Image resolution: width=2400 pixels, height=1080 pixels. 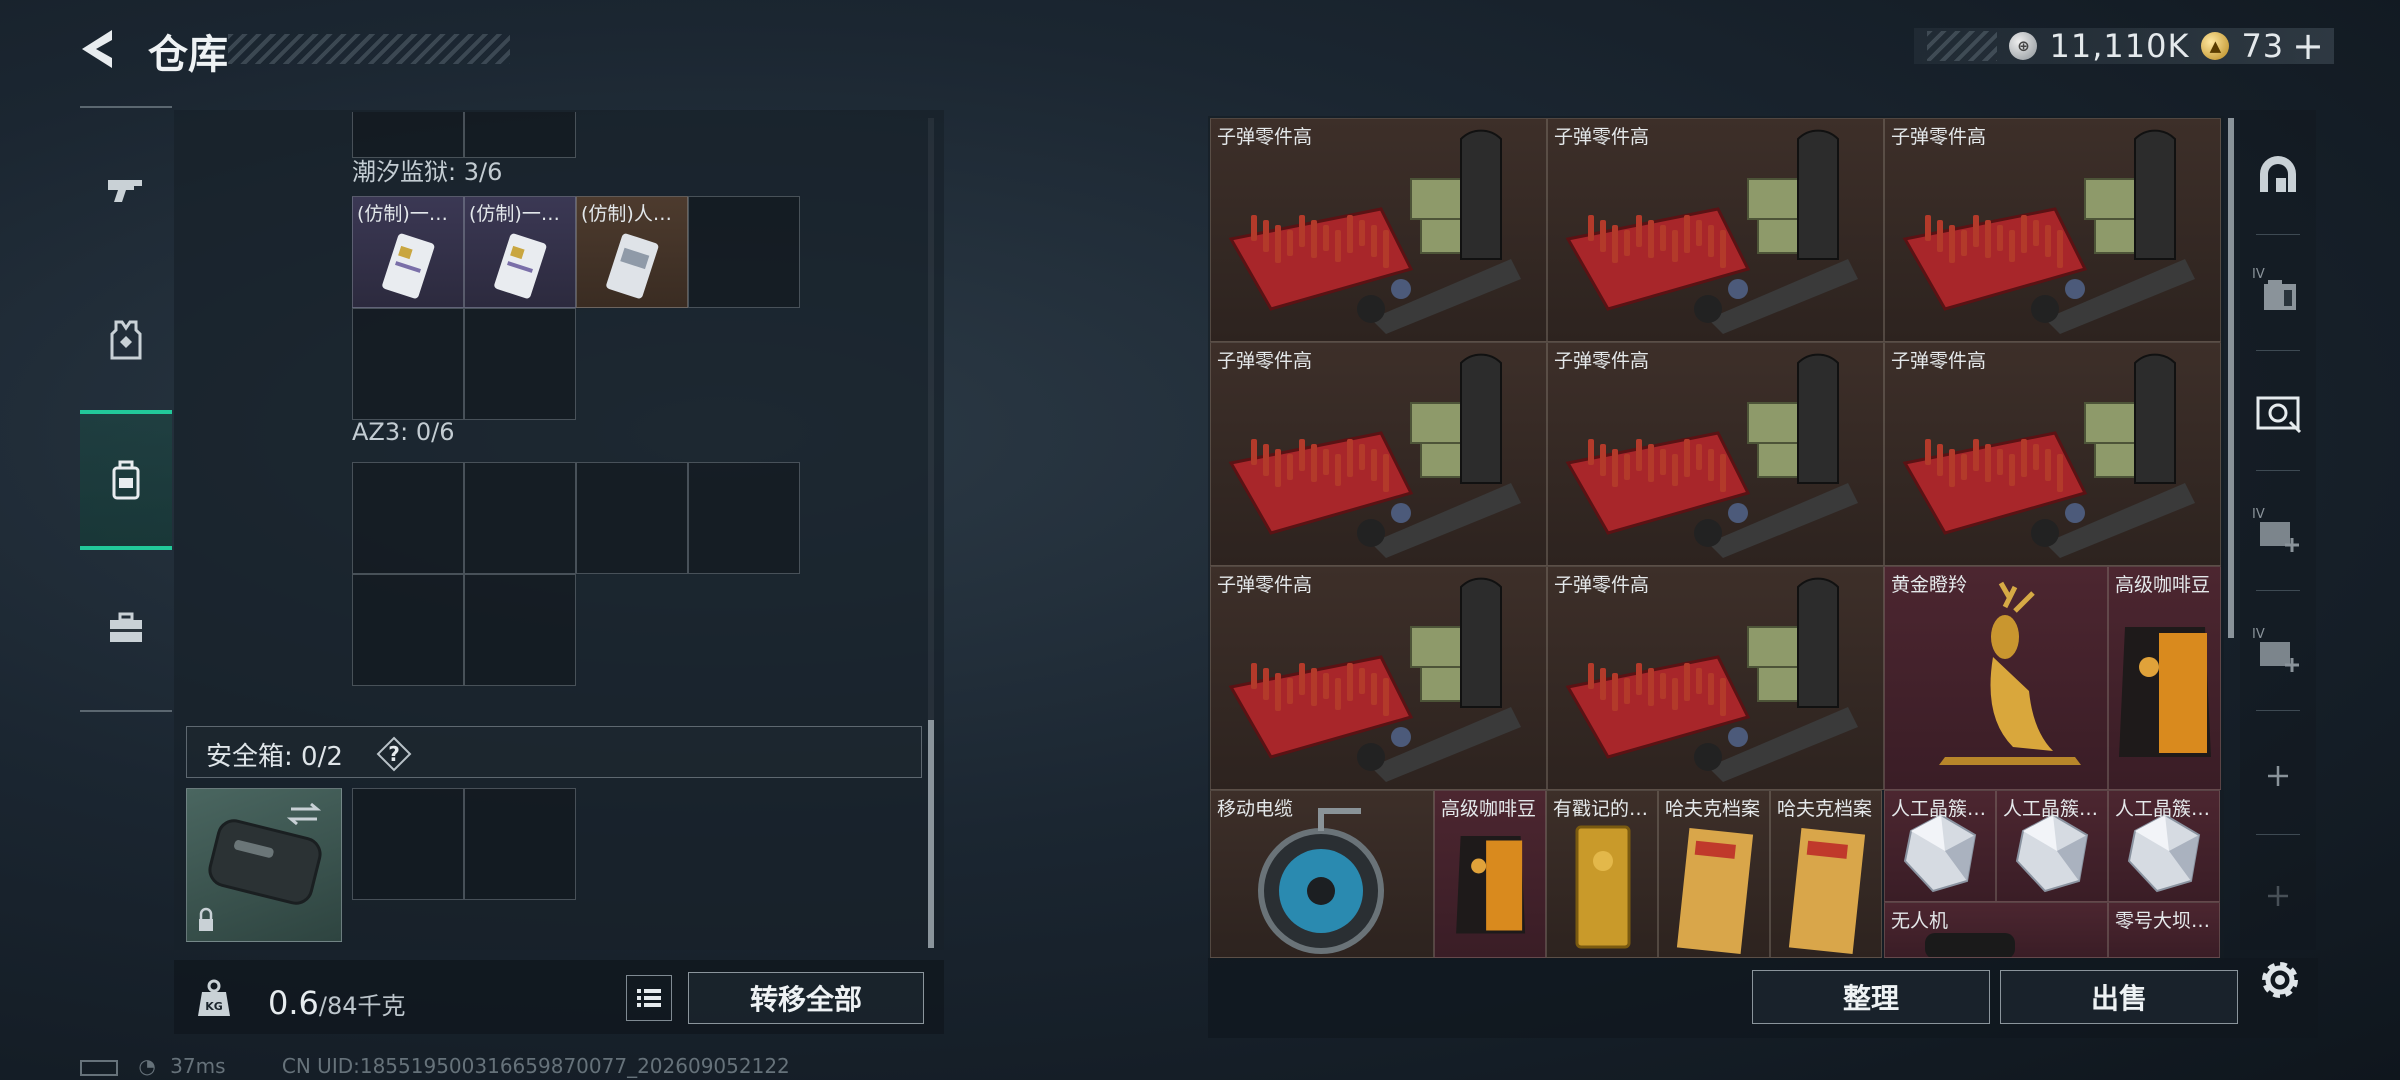 I want to click on gold-coin-icon: ▲, so click(x=2215, y=46).